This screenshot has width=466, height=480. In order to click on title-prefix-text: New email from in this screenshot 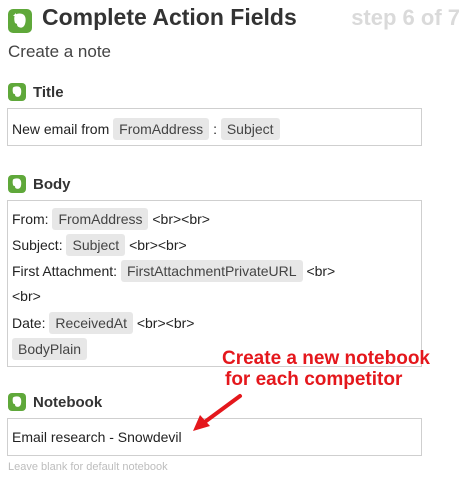, I will do `click(61, 129)`.